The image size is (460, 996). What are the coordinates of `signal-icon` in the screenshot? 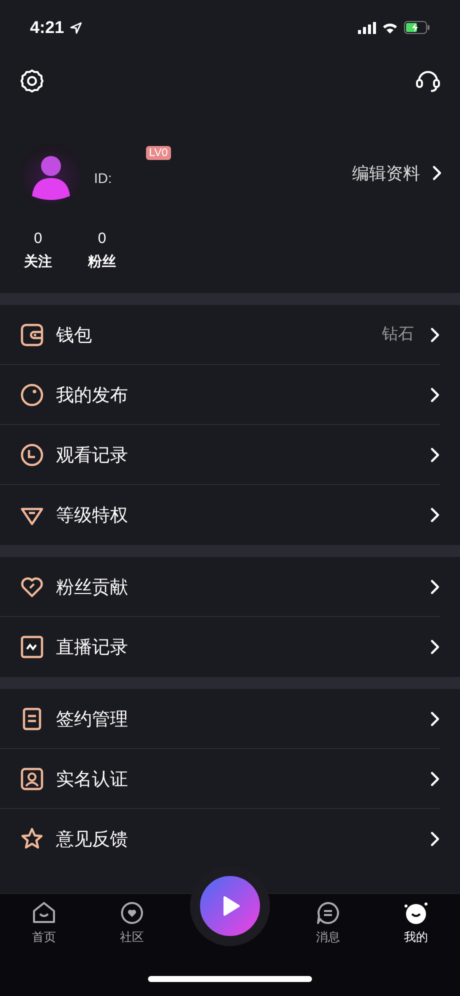 It's located at (367, 28).